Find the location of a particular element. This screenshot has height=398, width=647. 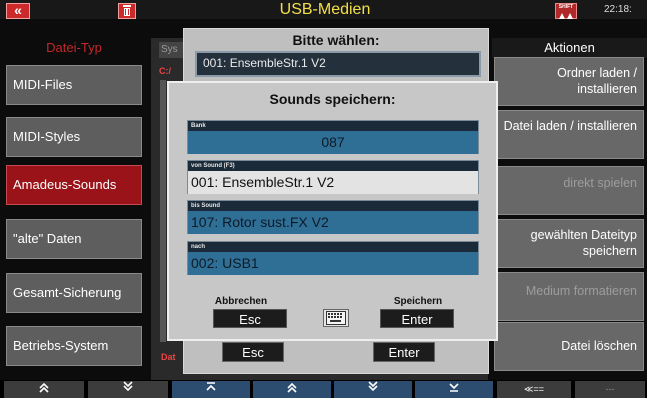

nav-page-down-button is located at coordinates (373, 389).